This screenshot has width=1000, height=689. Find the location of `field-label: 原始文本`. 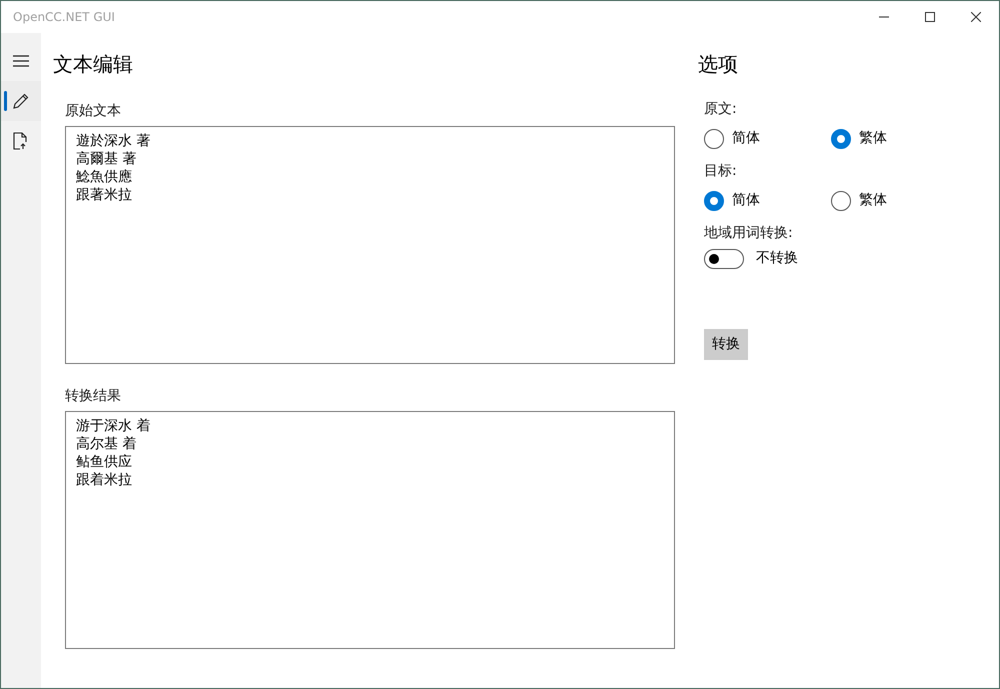

field-label: 原始文本 is located at coordinates (93, 111).